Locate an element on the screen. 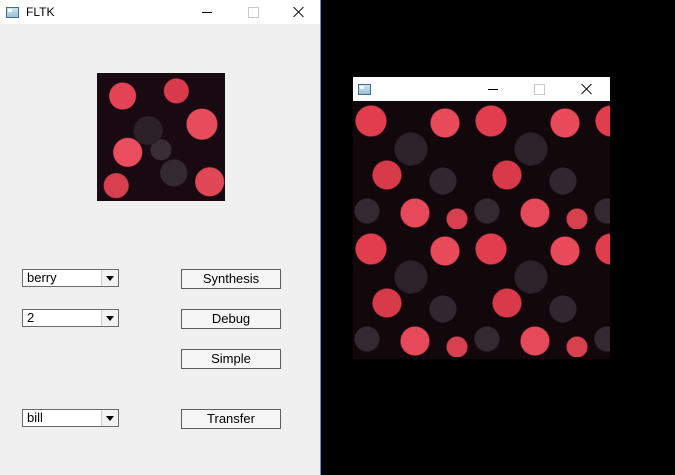 Image resolution: width=675 pixels, height=475 pixels. transfer-dropdown: bill is located at coordinates (70, 418).